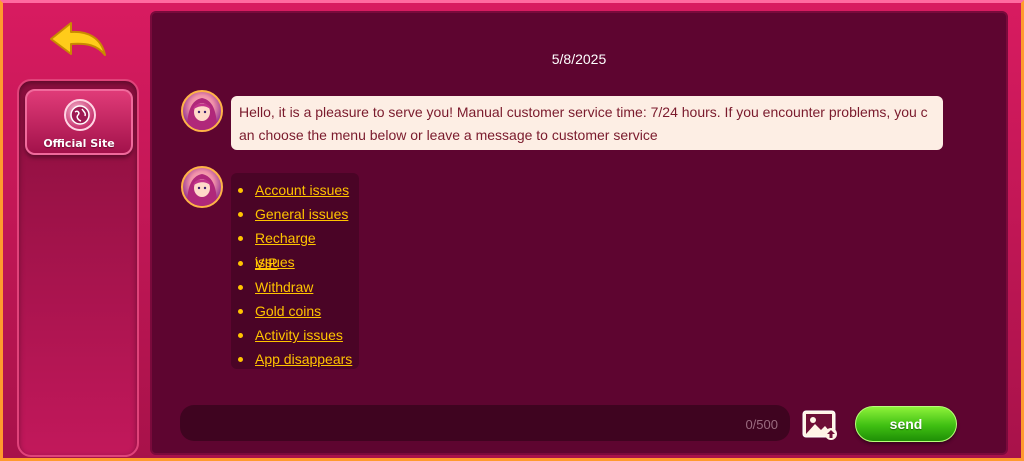 The width and height of the screenshot is (1024, 461). What do you see at coordinates (284, 287) in the screenshot?
I see `menu-link: Withdraw` at bounding box center [284, 287].